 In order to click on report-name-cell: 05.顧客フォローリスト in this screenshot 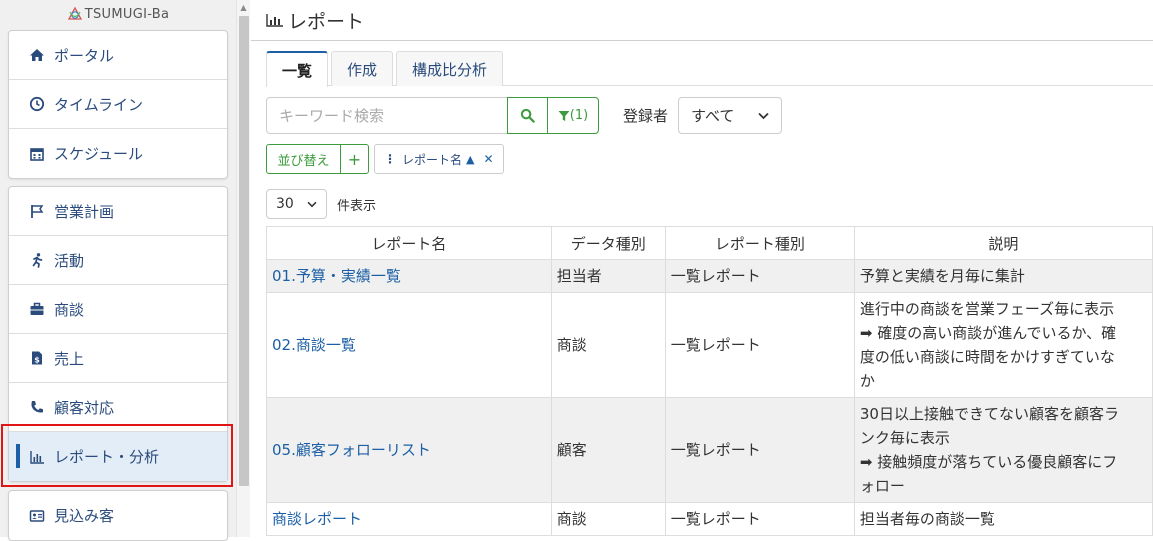, I will do `click(409, 450)`.